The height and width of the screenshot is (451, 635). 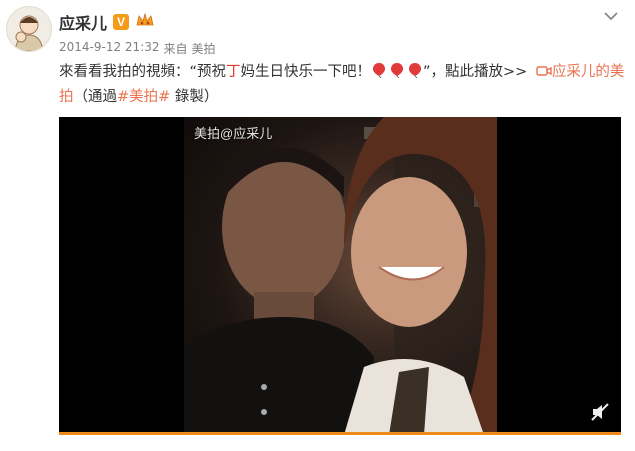 I want to click on post-time: 2014-9-12 21:32, so click(x=109, y=48).